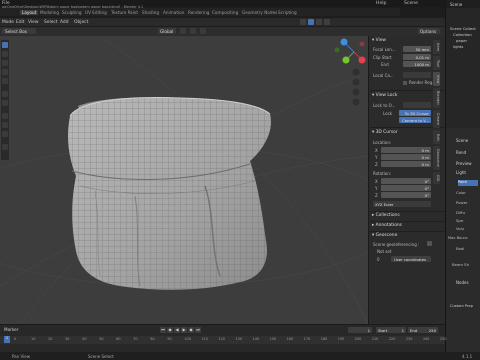  I want to click on scene-name: Scene, so click(456, 4).